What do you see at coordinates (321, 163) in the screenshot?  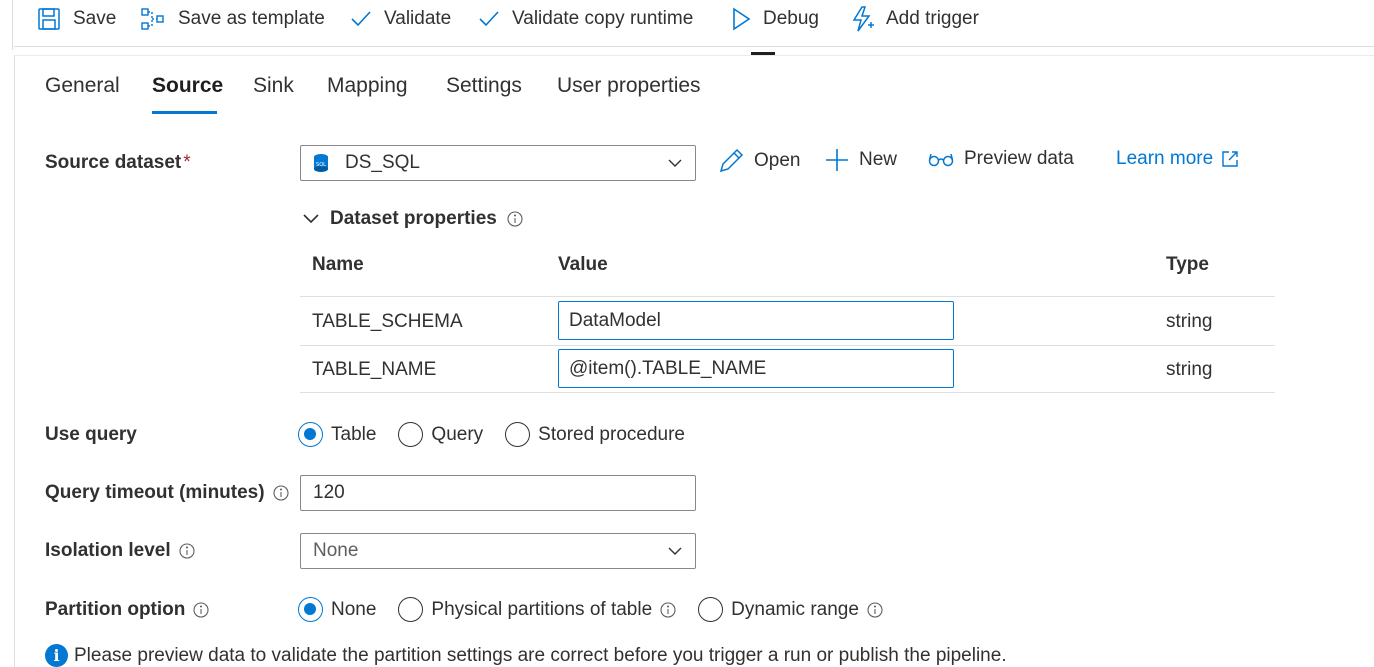 I see `sql-database-icon: SQL` at bounding box center [321, 163].